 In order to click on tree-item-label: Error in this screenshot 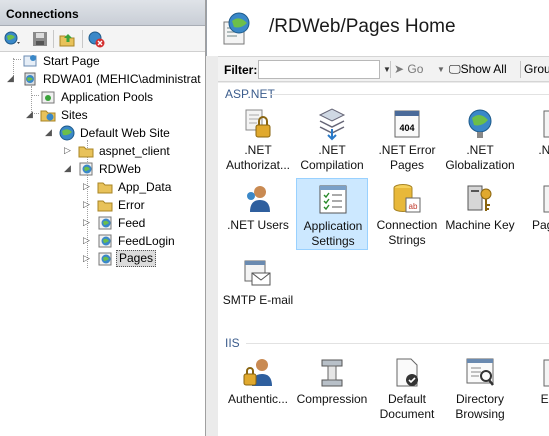, I will do `click(131, 205)`.